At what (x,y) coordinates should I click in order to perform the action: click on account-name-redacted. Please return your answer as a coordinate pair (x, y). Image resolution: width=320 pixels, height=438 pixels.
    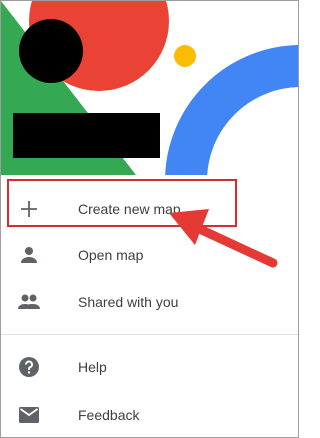
    Looking at the image, I should click on (86, 135).